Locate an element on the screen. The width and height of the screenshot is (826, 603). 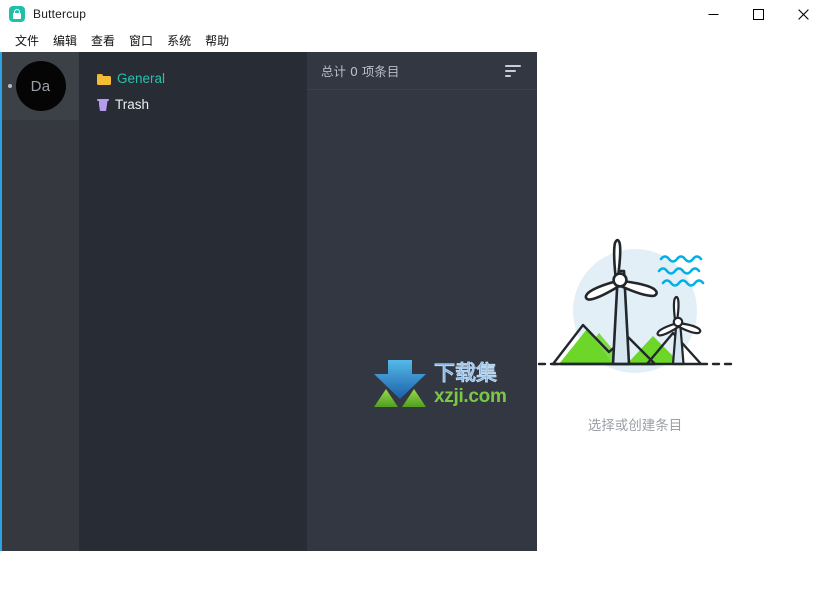
close-button is located at coordinates (803, 14).